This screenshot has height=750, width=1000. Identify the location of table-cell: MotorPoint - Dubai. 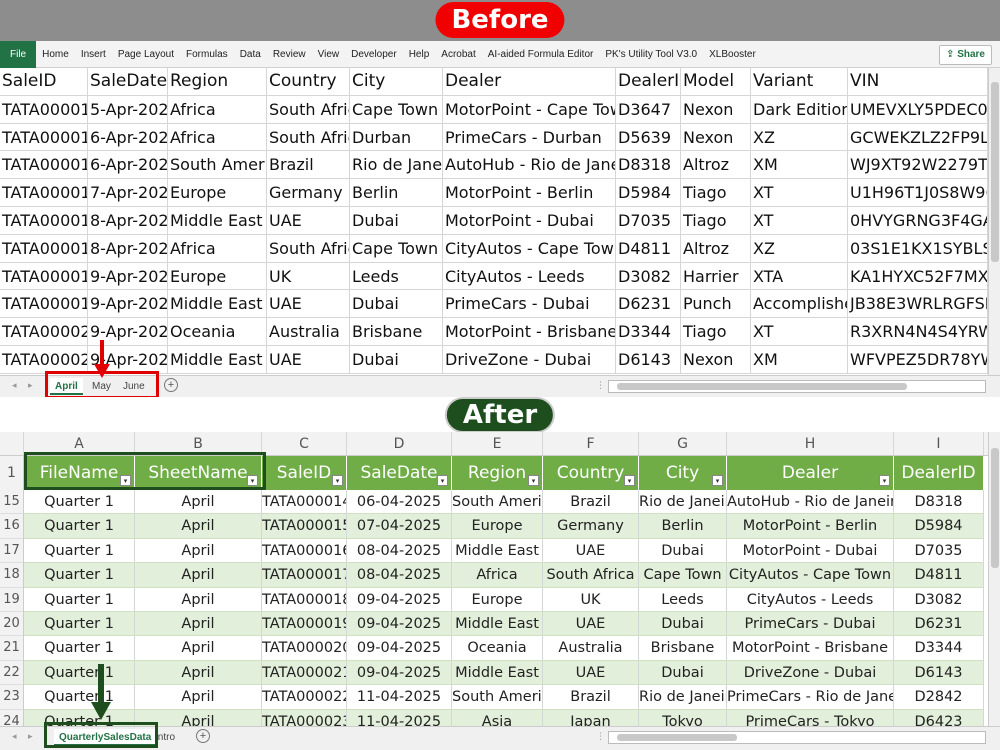
(529, 220).